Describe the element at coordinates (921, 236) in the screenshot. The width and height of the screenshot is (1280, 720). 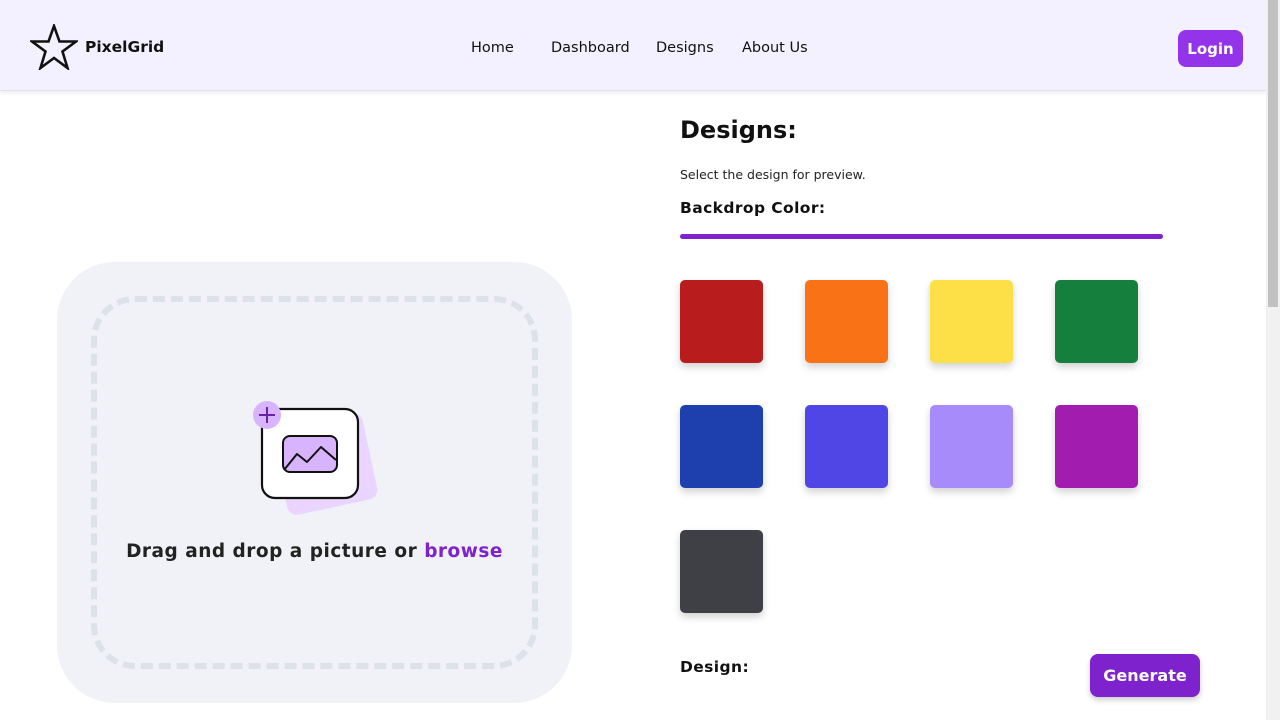
I see `section-divider` at that location.